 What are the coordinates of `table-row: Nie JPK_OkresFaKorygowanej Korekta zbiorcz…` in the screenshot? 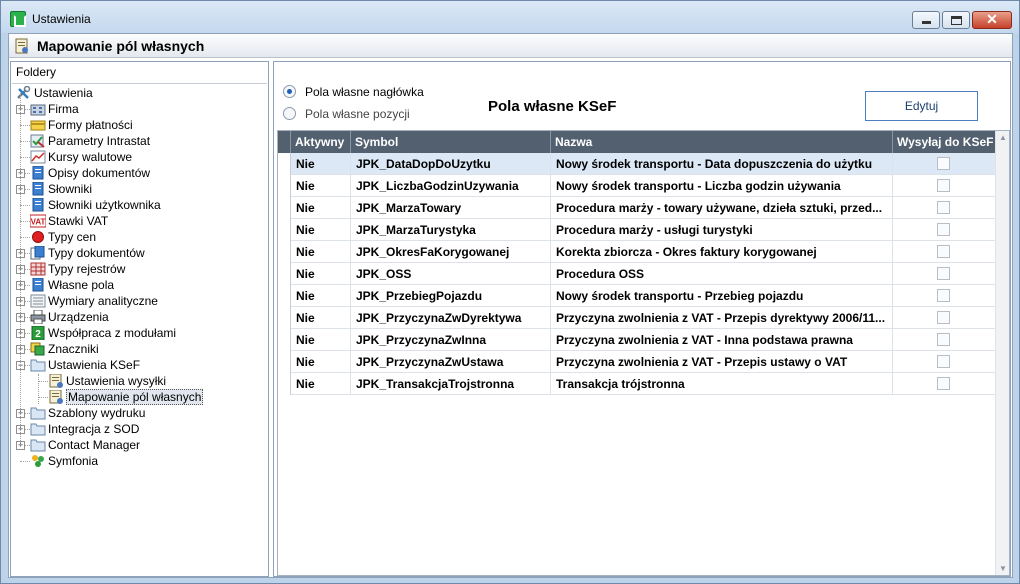 It's located at (636, 252).